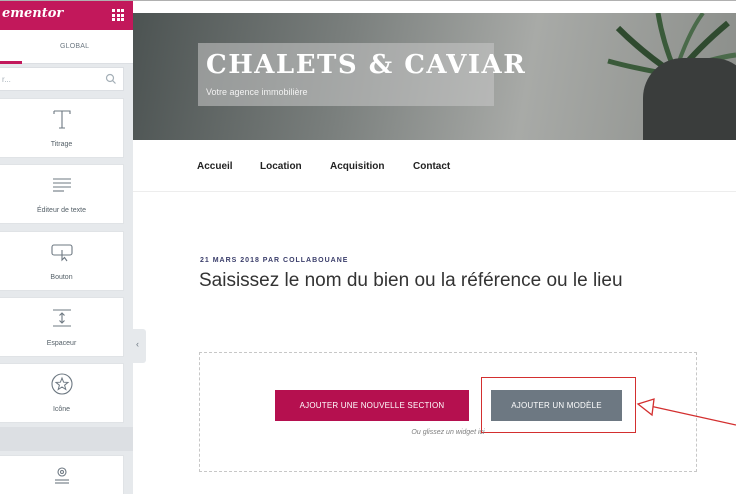  I want to click on widget-label: Espaceur, so click(61, 343).